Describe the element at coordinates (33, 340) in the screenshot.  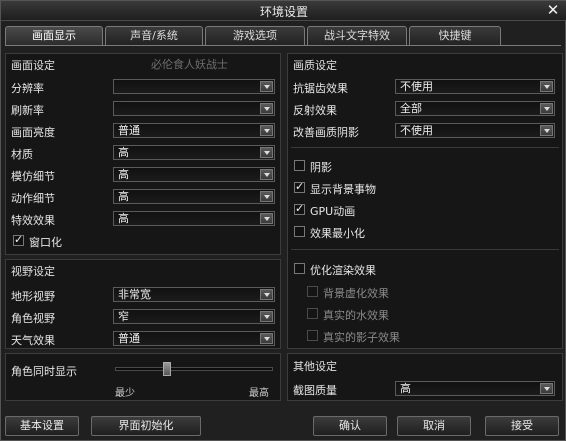
I see `weather-label: 天气效果` at that location.